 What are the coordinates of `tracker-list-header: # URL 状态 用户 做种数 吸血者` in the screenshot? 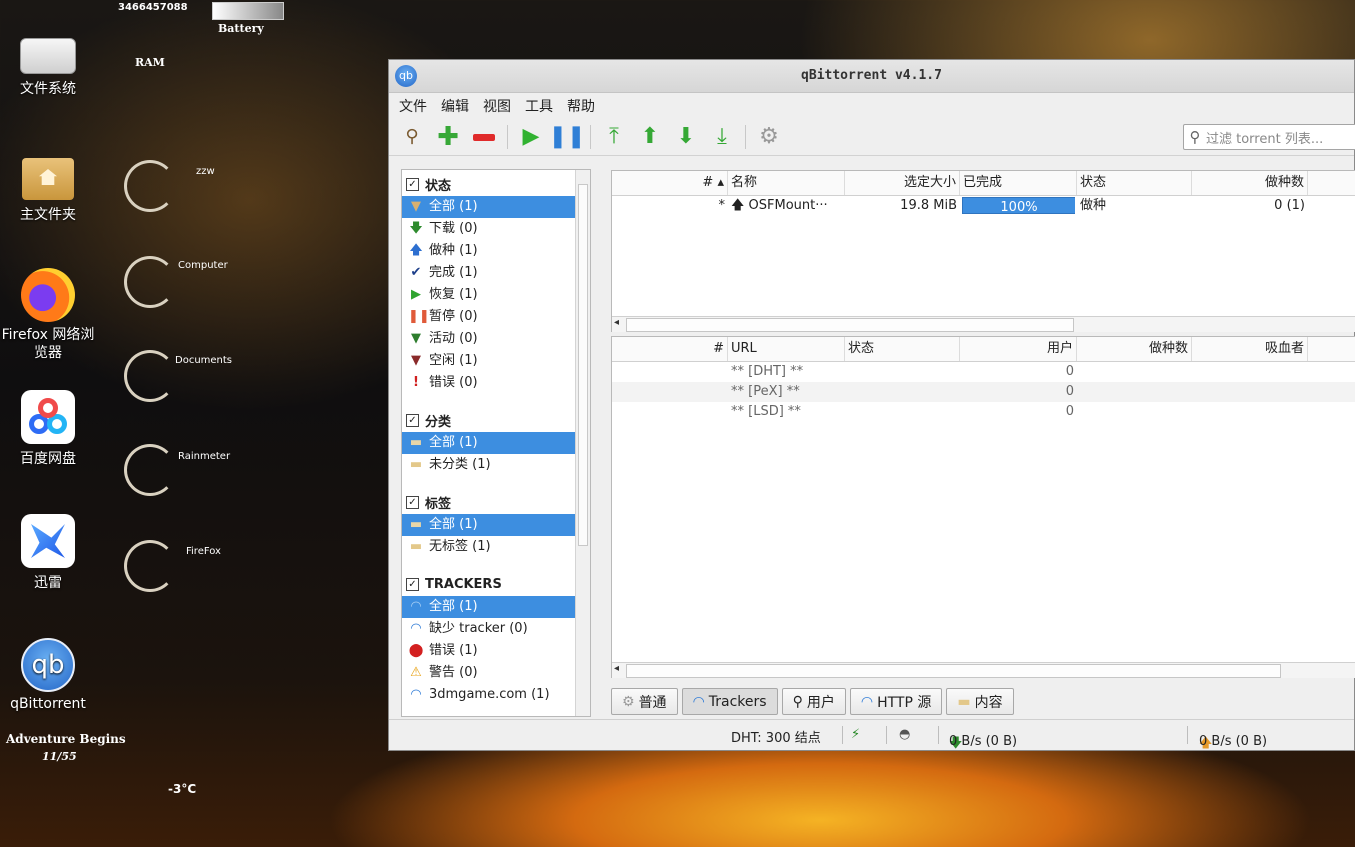 It's located at (983, 349).